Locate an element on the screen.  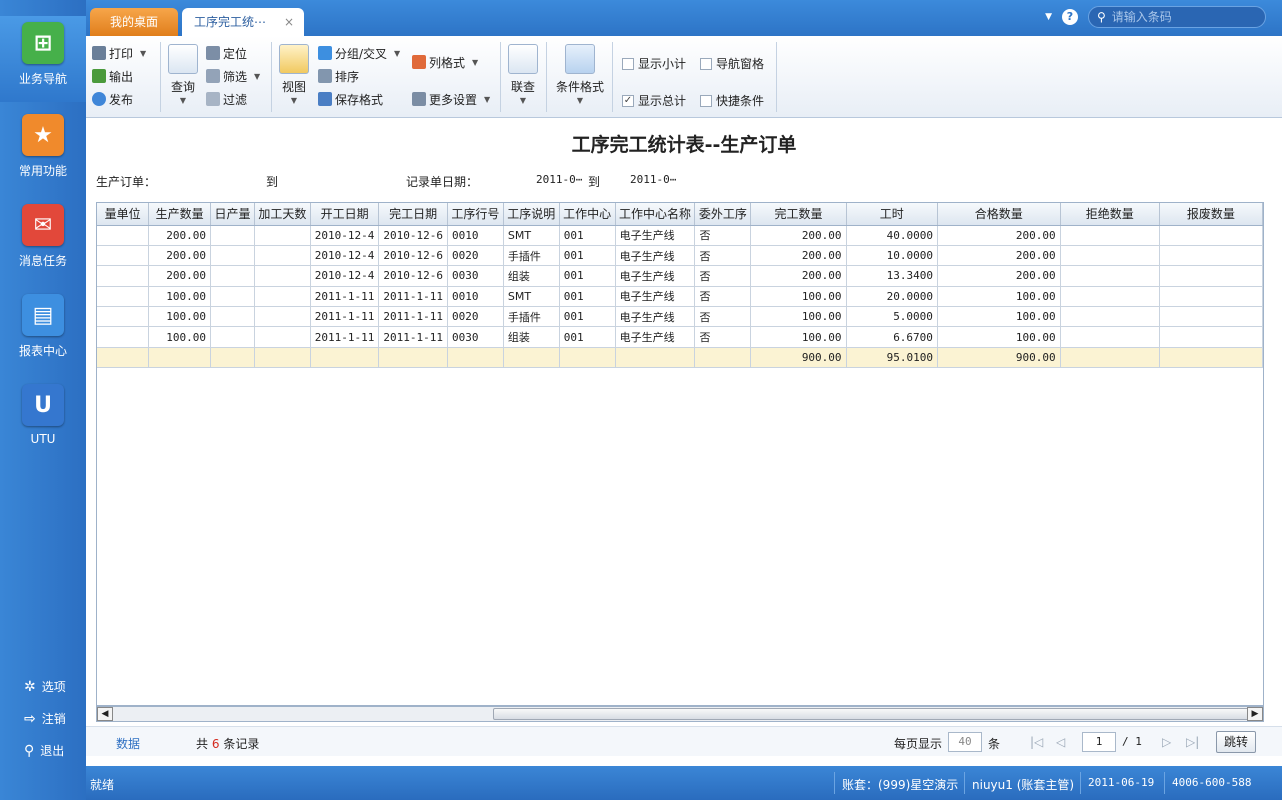
column-header: 生产数量 is located at coordinates (180, 214).